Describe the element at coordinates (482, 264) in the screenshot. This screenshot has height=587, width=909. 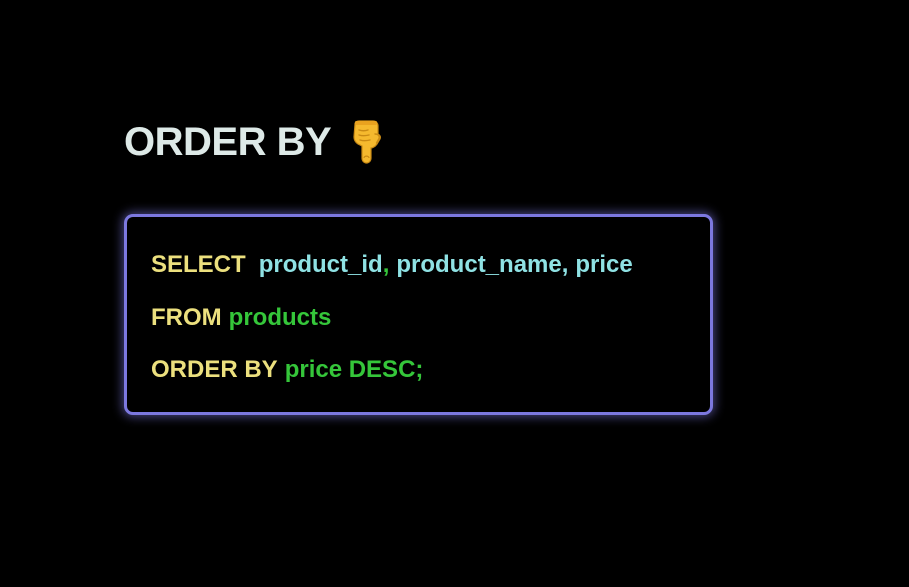
I see `column-product-name: product_name,` at that location.